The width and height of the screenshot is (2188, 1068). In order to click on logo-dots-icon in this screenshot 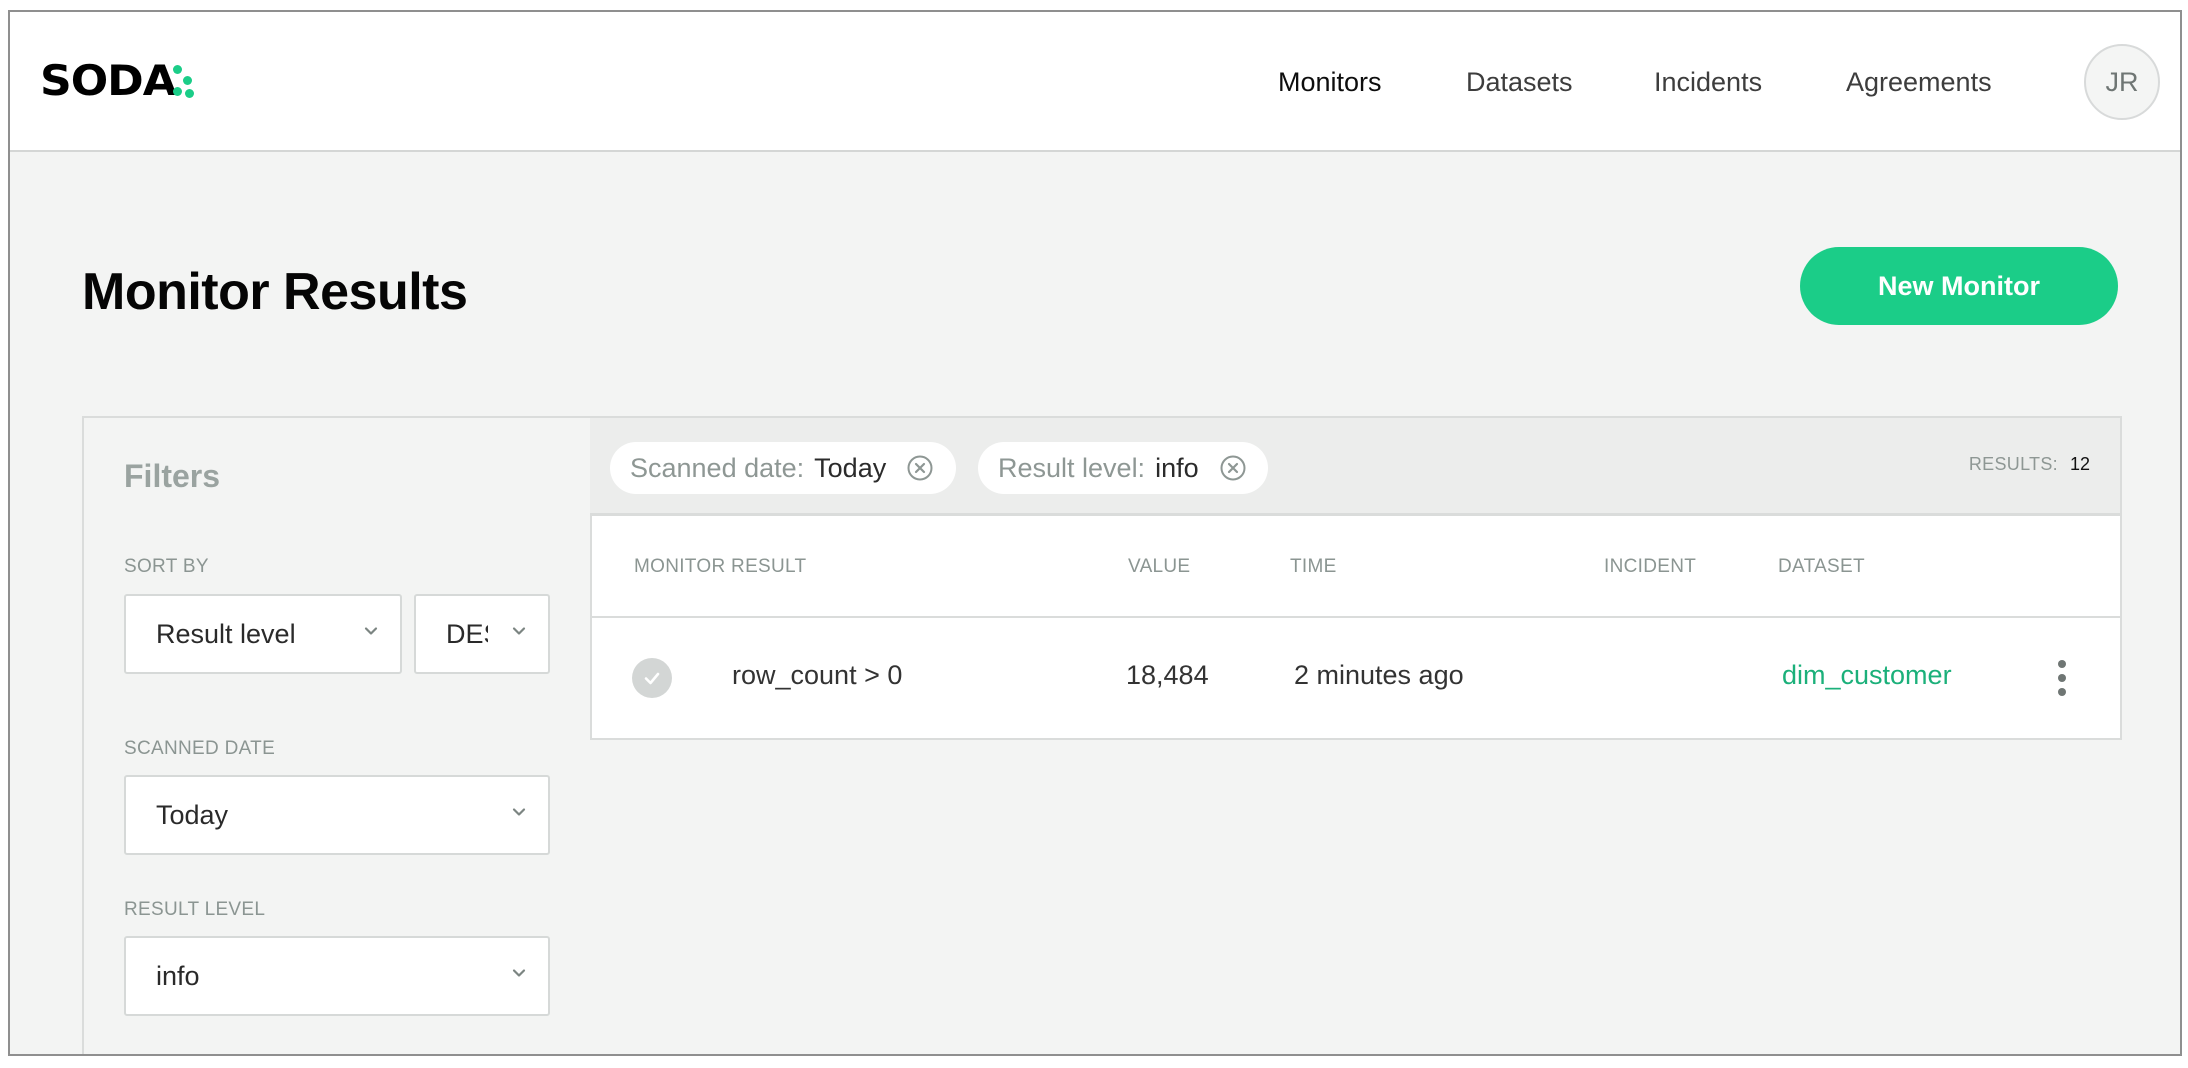, I will do `click(184, 81)`.